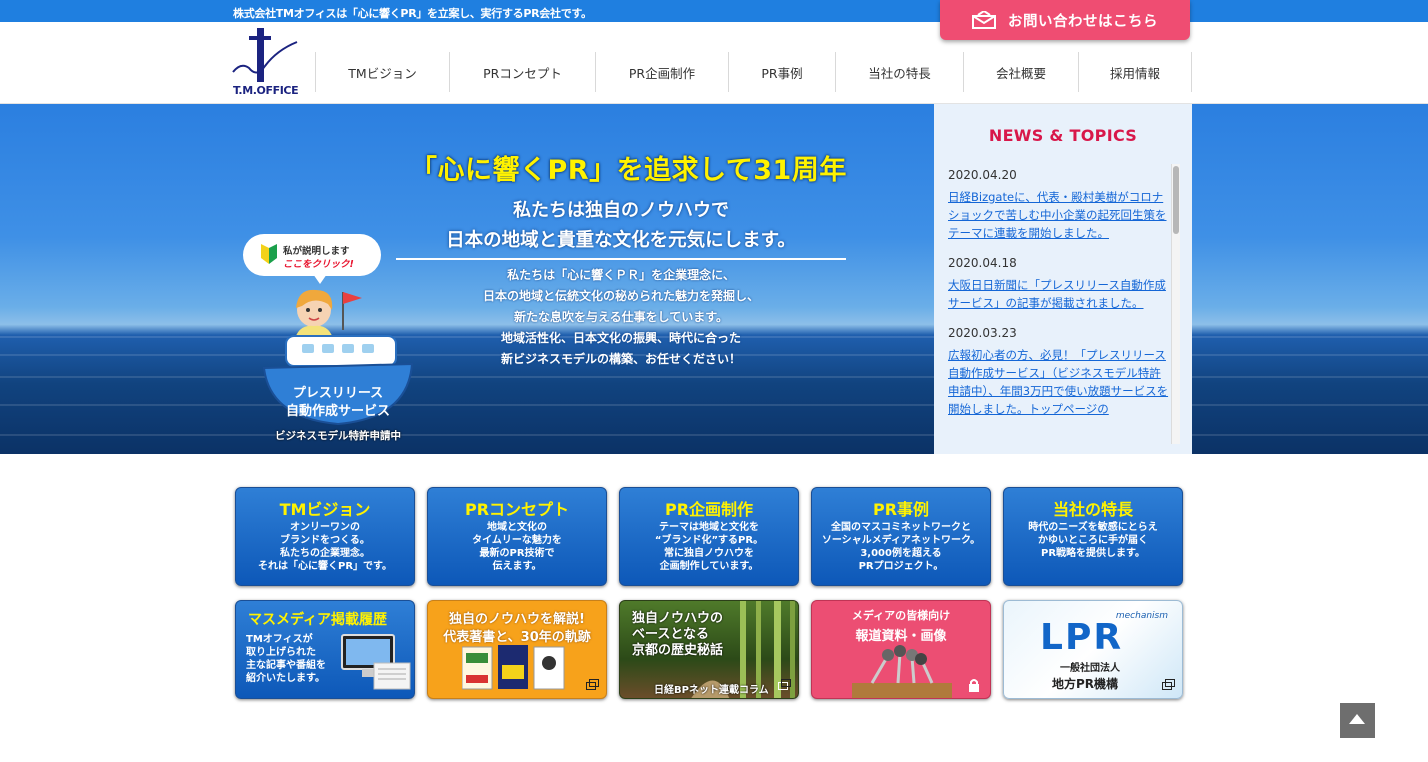  Describe the element at coordinates (982, 333) in the screenshot. I see `news-date: 2020.03.23` at that location.